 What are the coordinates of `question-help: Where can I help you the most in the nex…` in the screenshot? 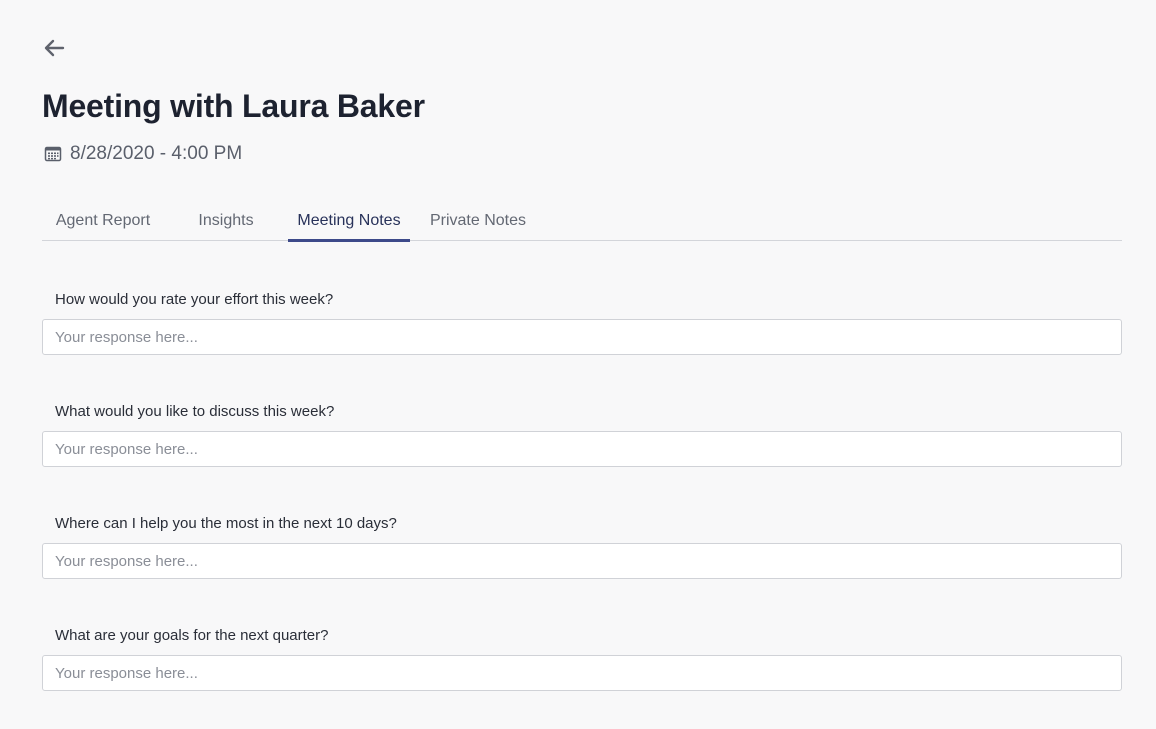 It's located at (582, 546).